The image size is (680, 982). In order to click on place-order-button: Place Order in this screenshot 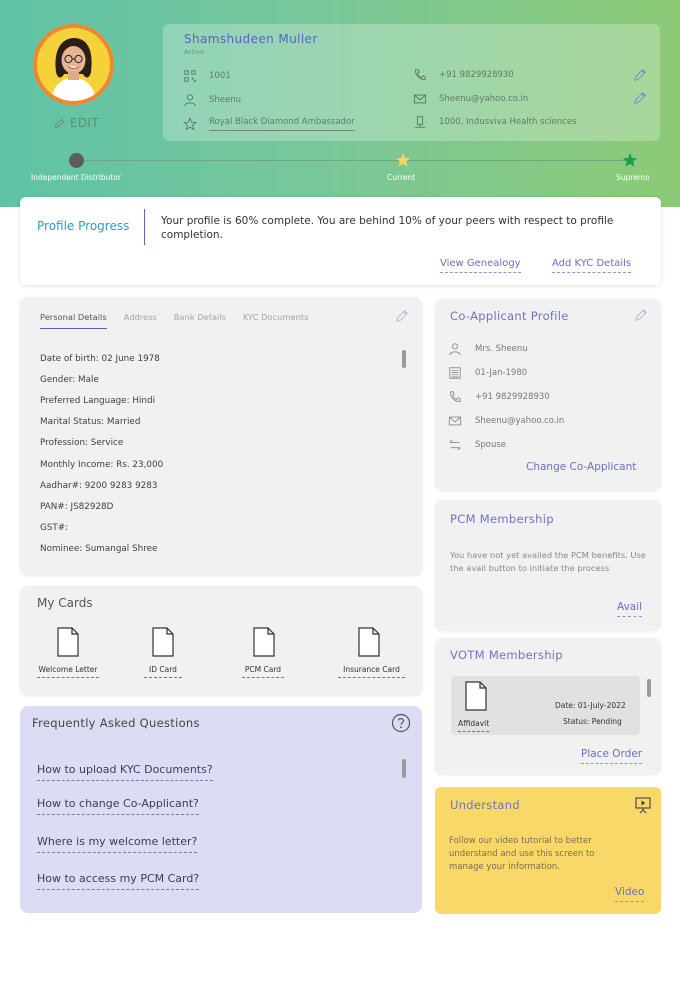, I will do `click(612, 756)`.